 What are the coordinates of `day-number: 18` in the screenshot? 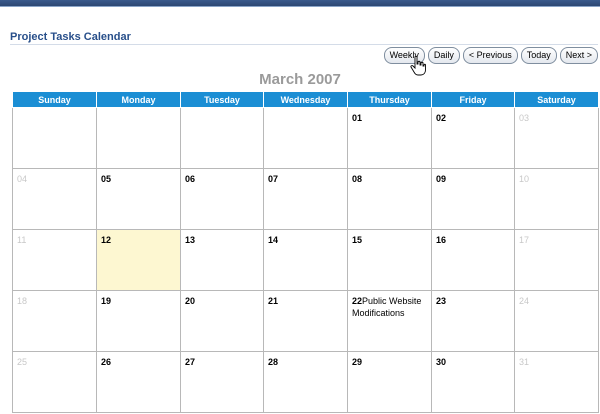 It's located at (22, 301).